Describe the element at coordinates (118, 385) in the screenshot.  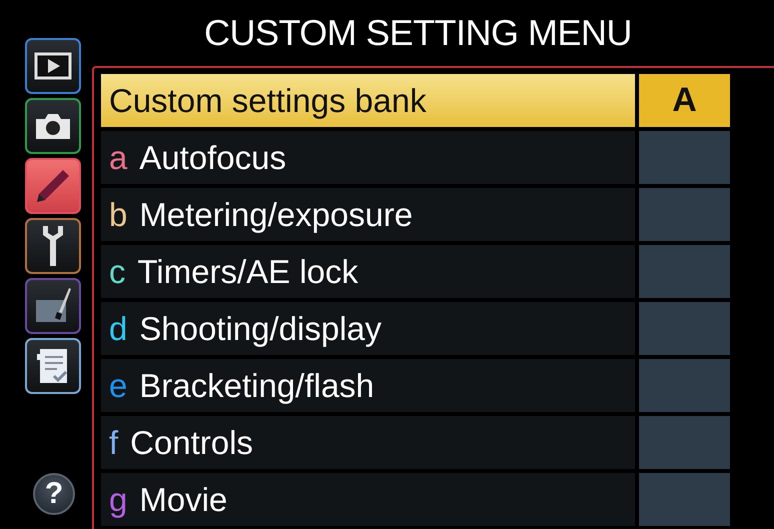
I see `group-letter: e` at that location.